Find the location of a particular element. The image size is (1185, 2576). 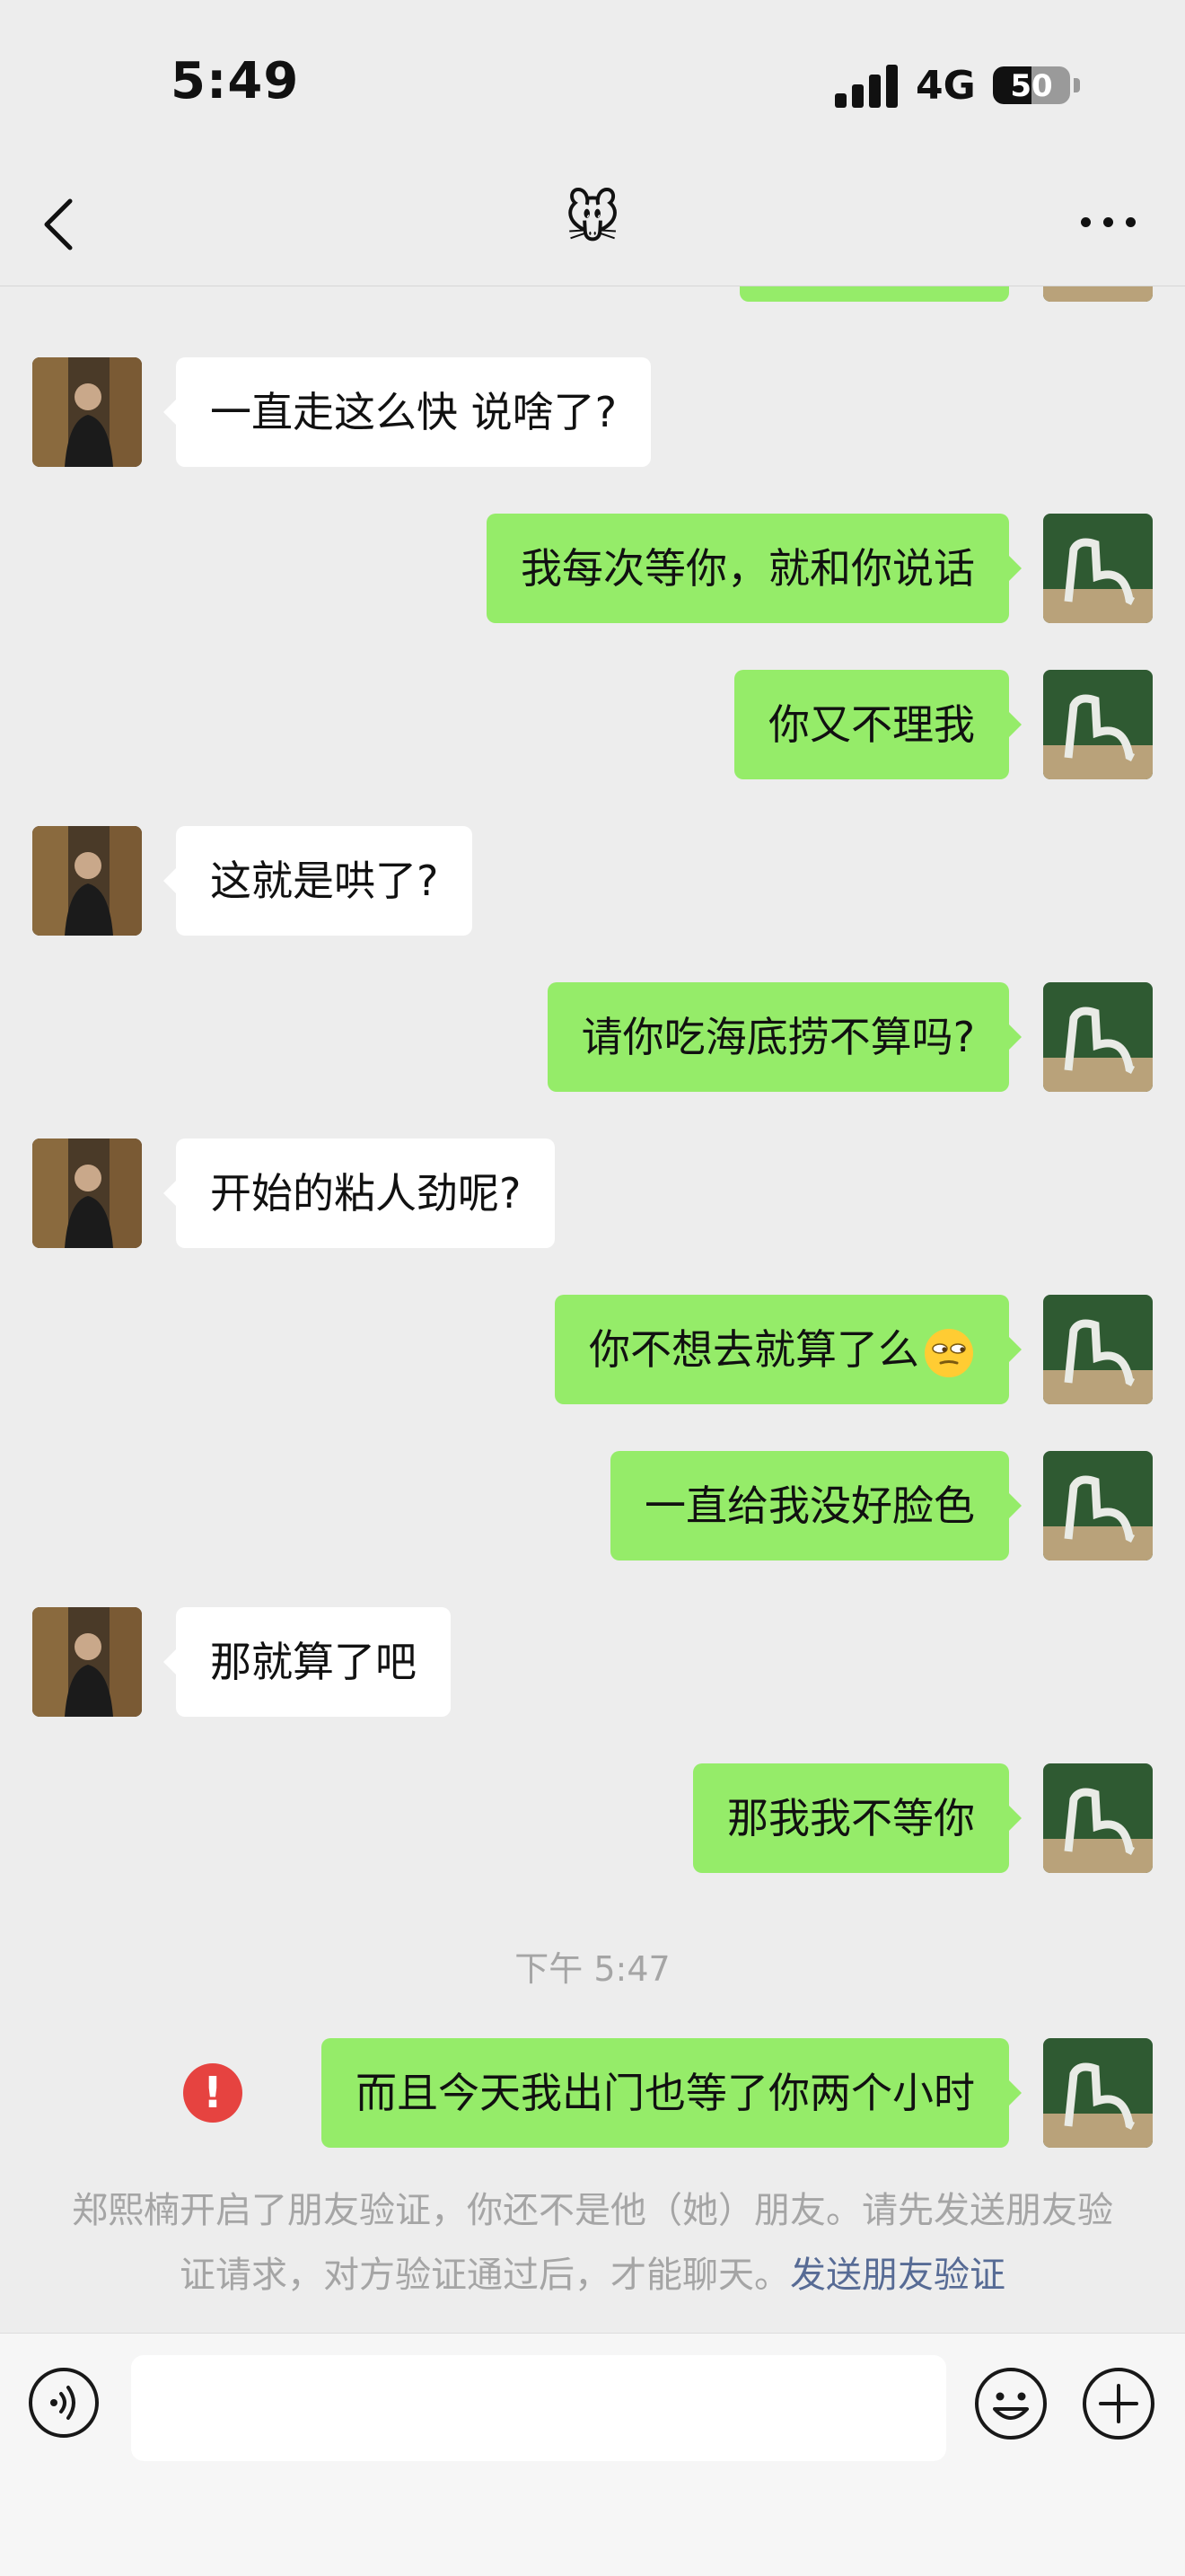

status-time: 5:49 is located at coordinates (235, 81).